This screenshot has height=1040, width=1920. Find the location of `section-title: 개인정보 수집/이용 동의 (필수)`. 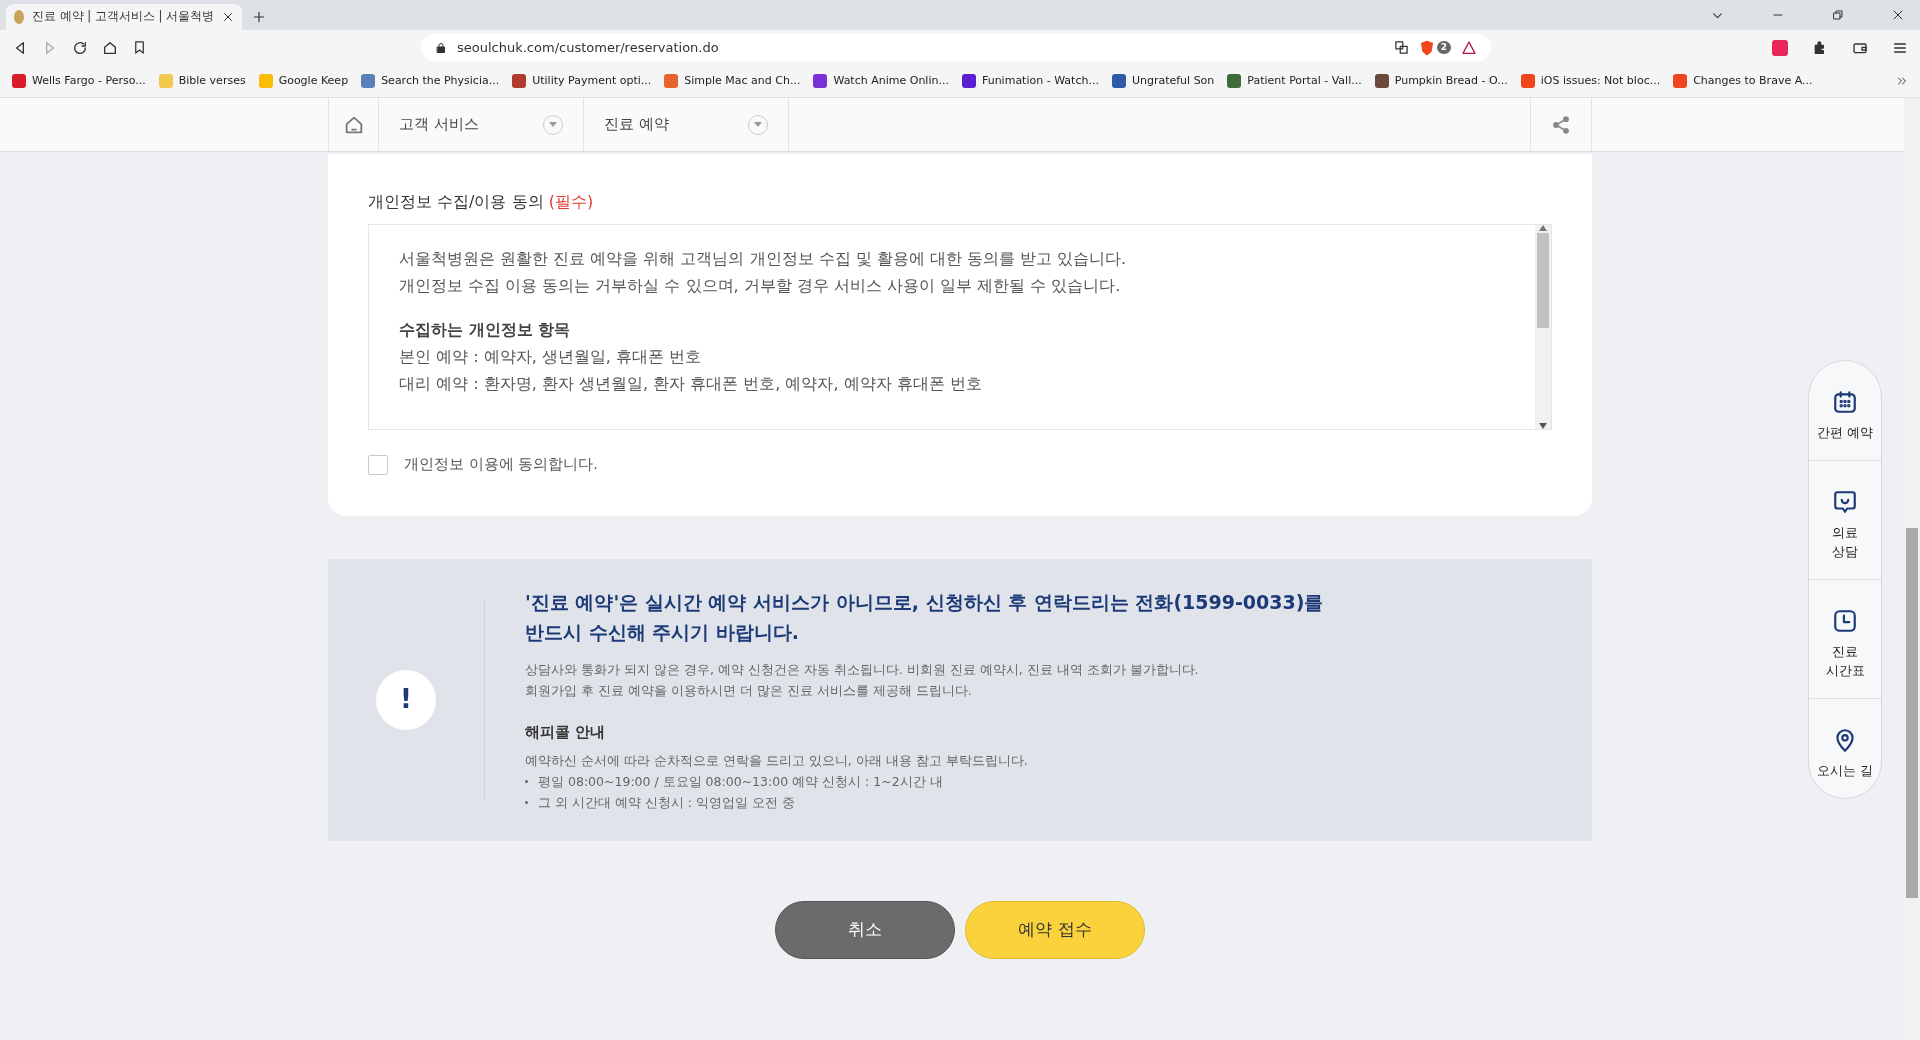

section-title: 개인정보 수집/이용 동의 (필수) is located at coordinates (481, 202).